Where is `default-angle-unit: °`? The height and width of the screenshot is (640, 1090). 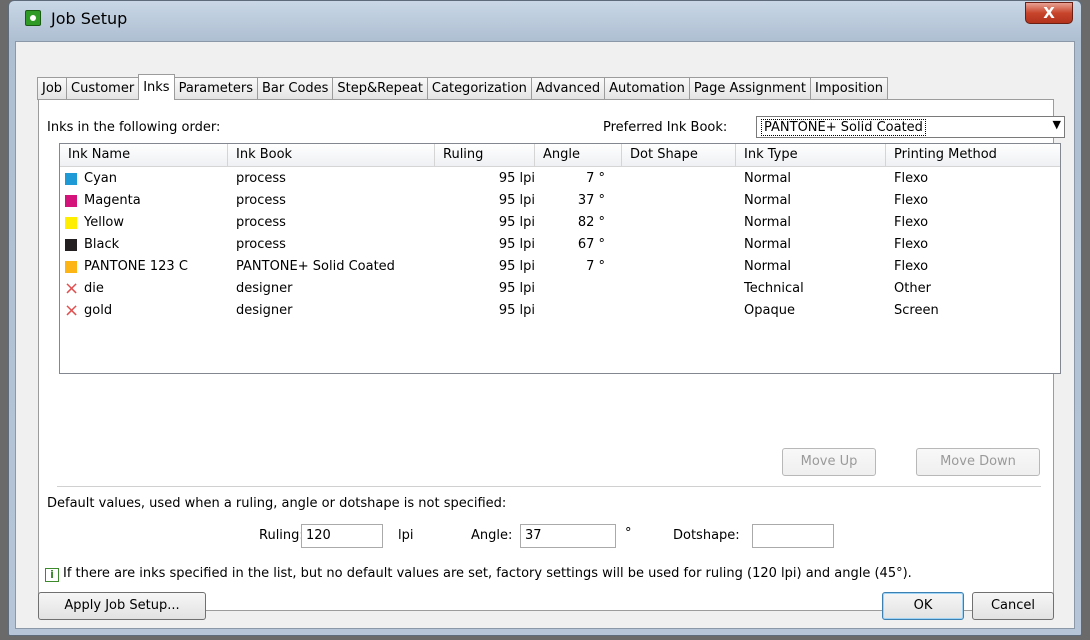
default-angle-unit: ° is located at coordinates (628, 533).